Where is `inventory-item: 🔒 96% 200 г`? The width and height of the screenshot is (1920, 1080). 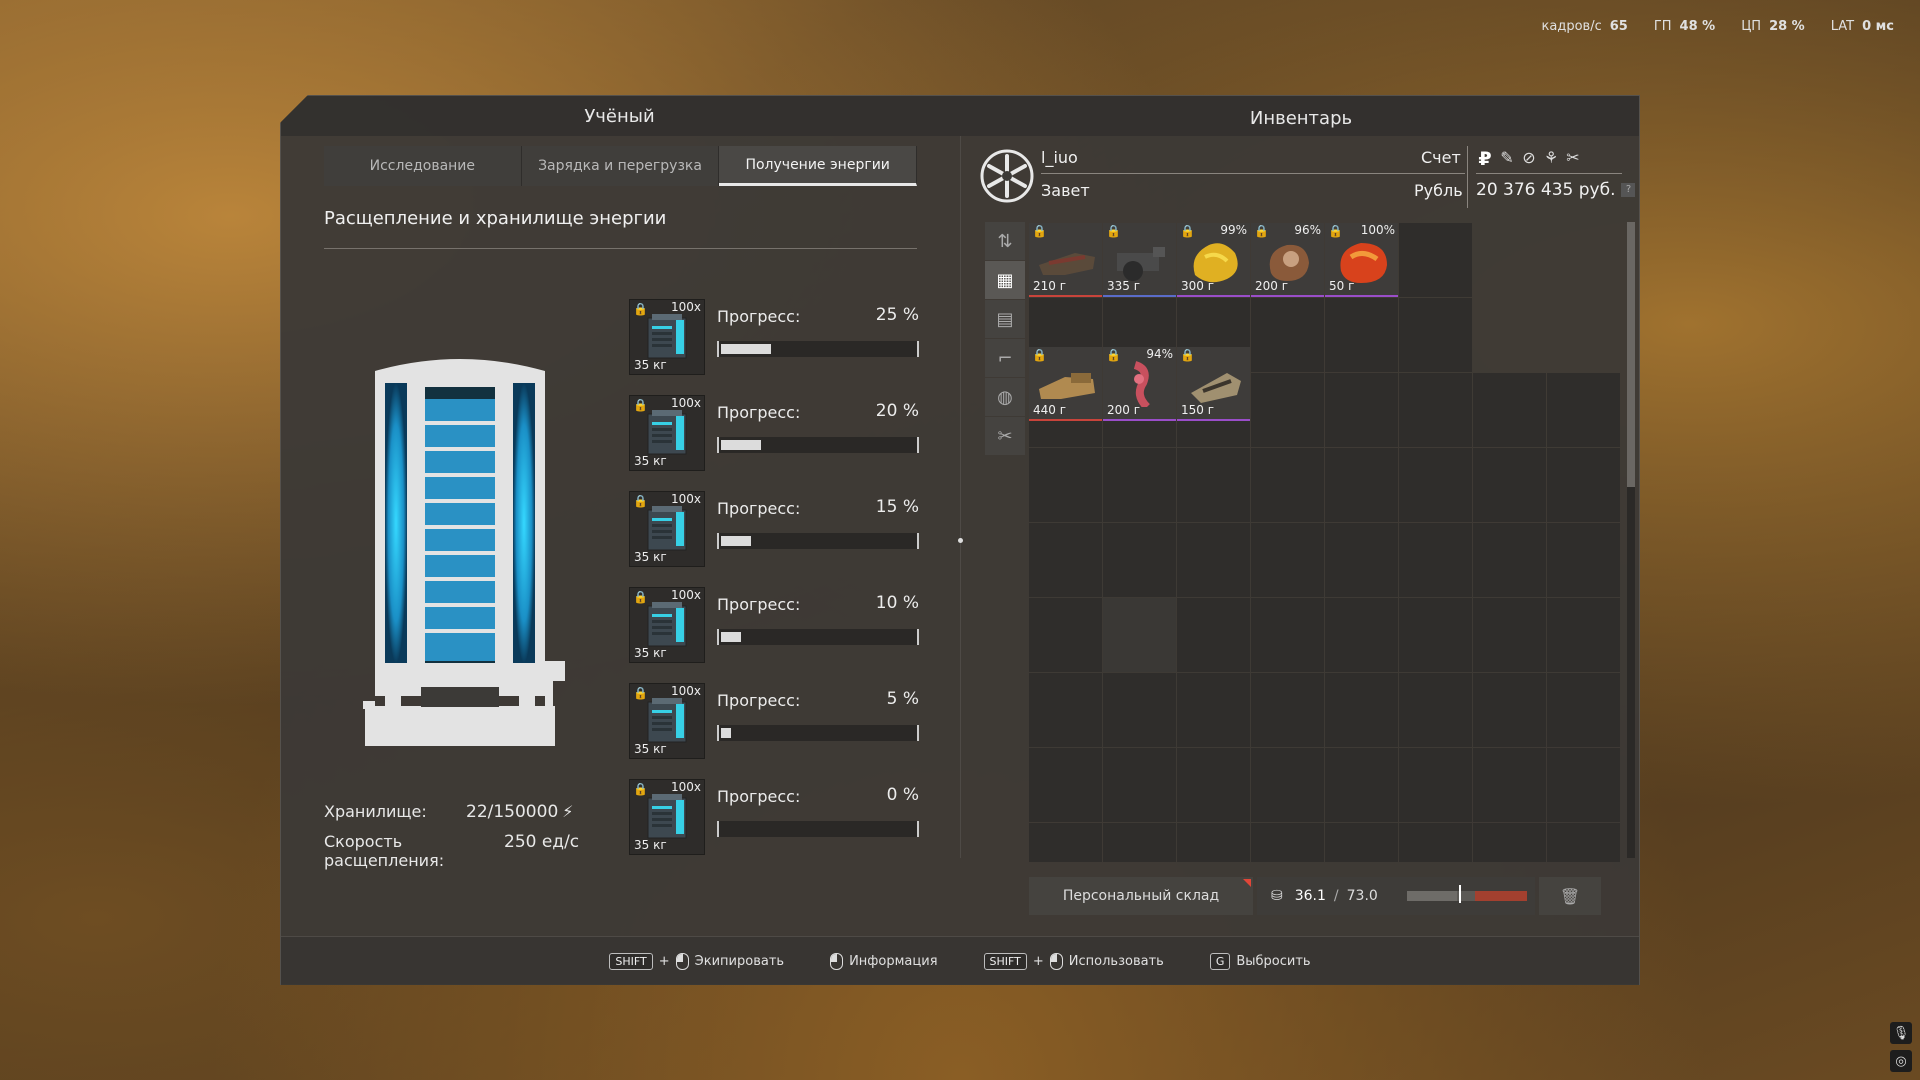 inventory-item: 🔒 96% 200 г is located at coordinates (1287, 260).